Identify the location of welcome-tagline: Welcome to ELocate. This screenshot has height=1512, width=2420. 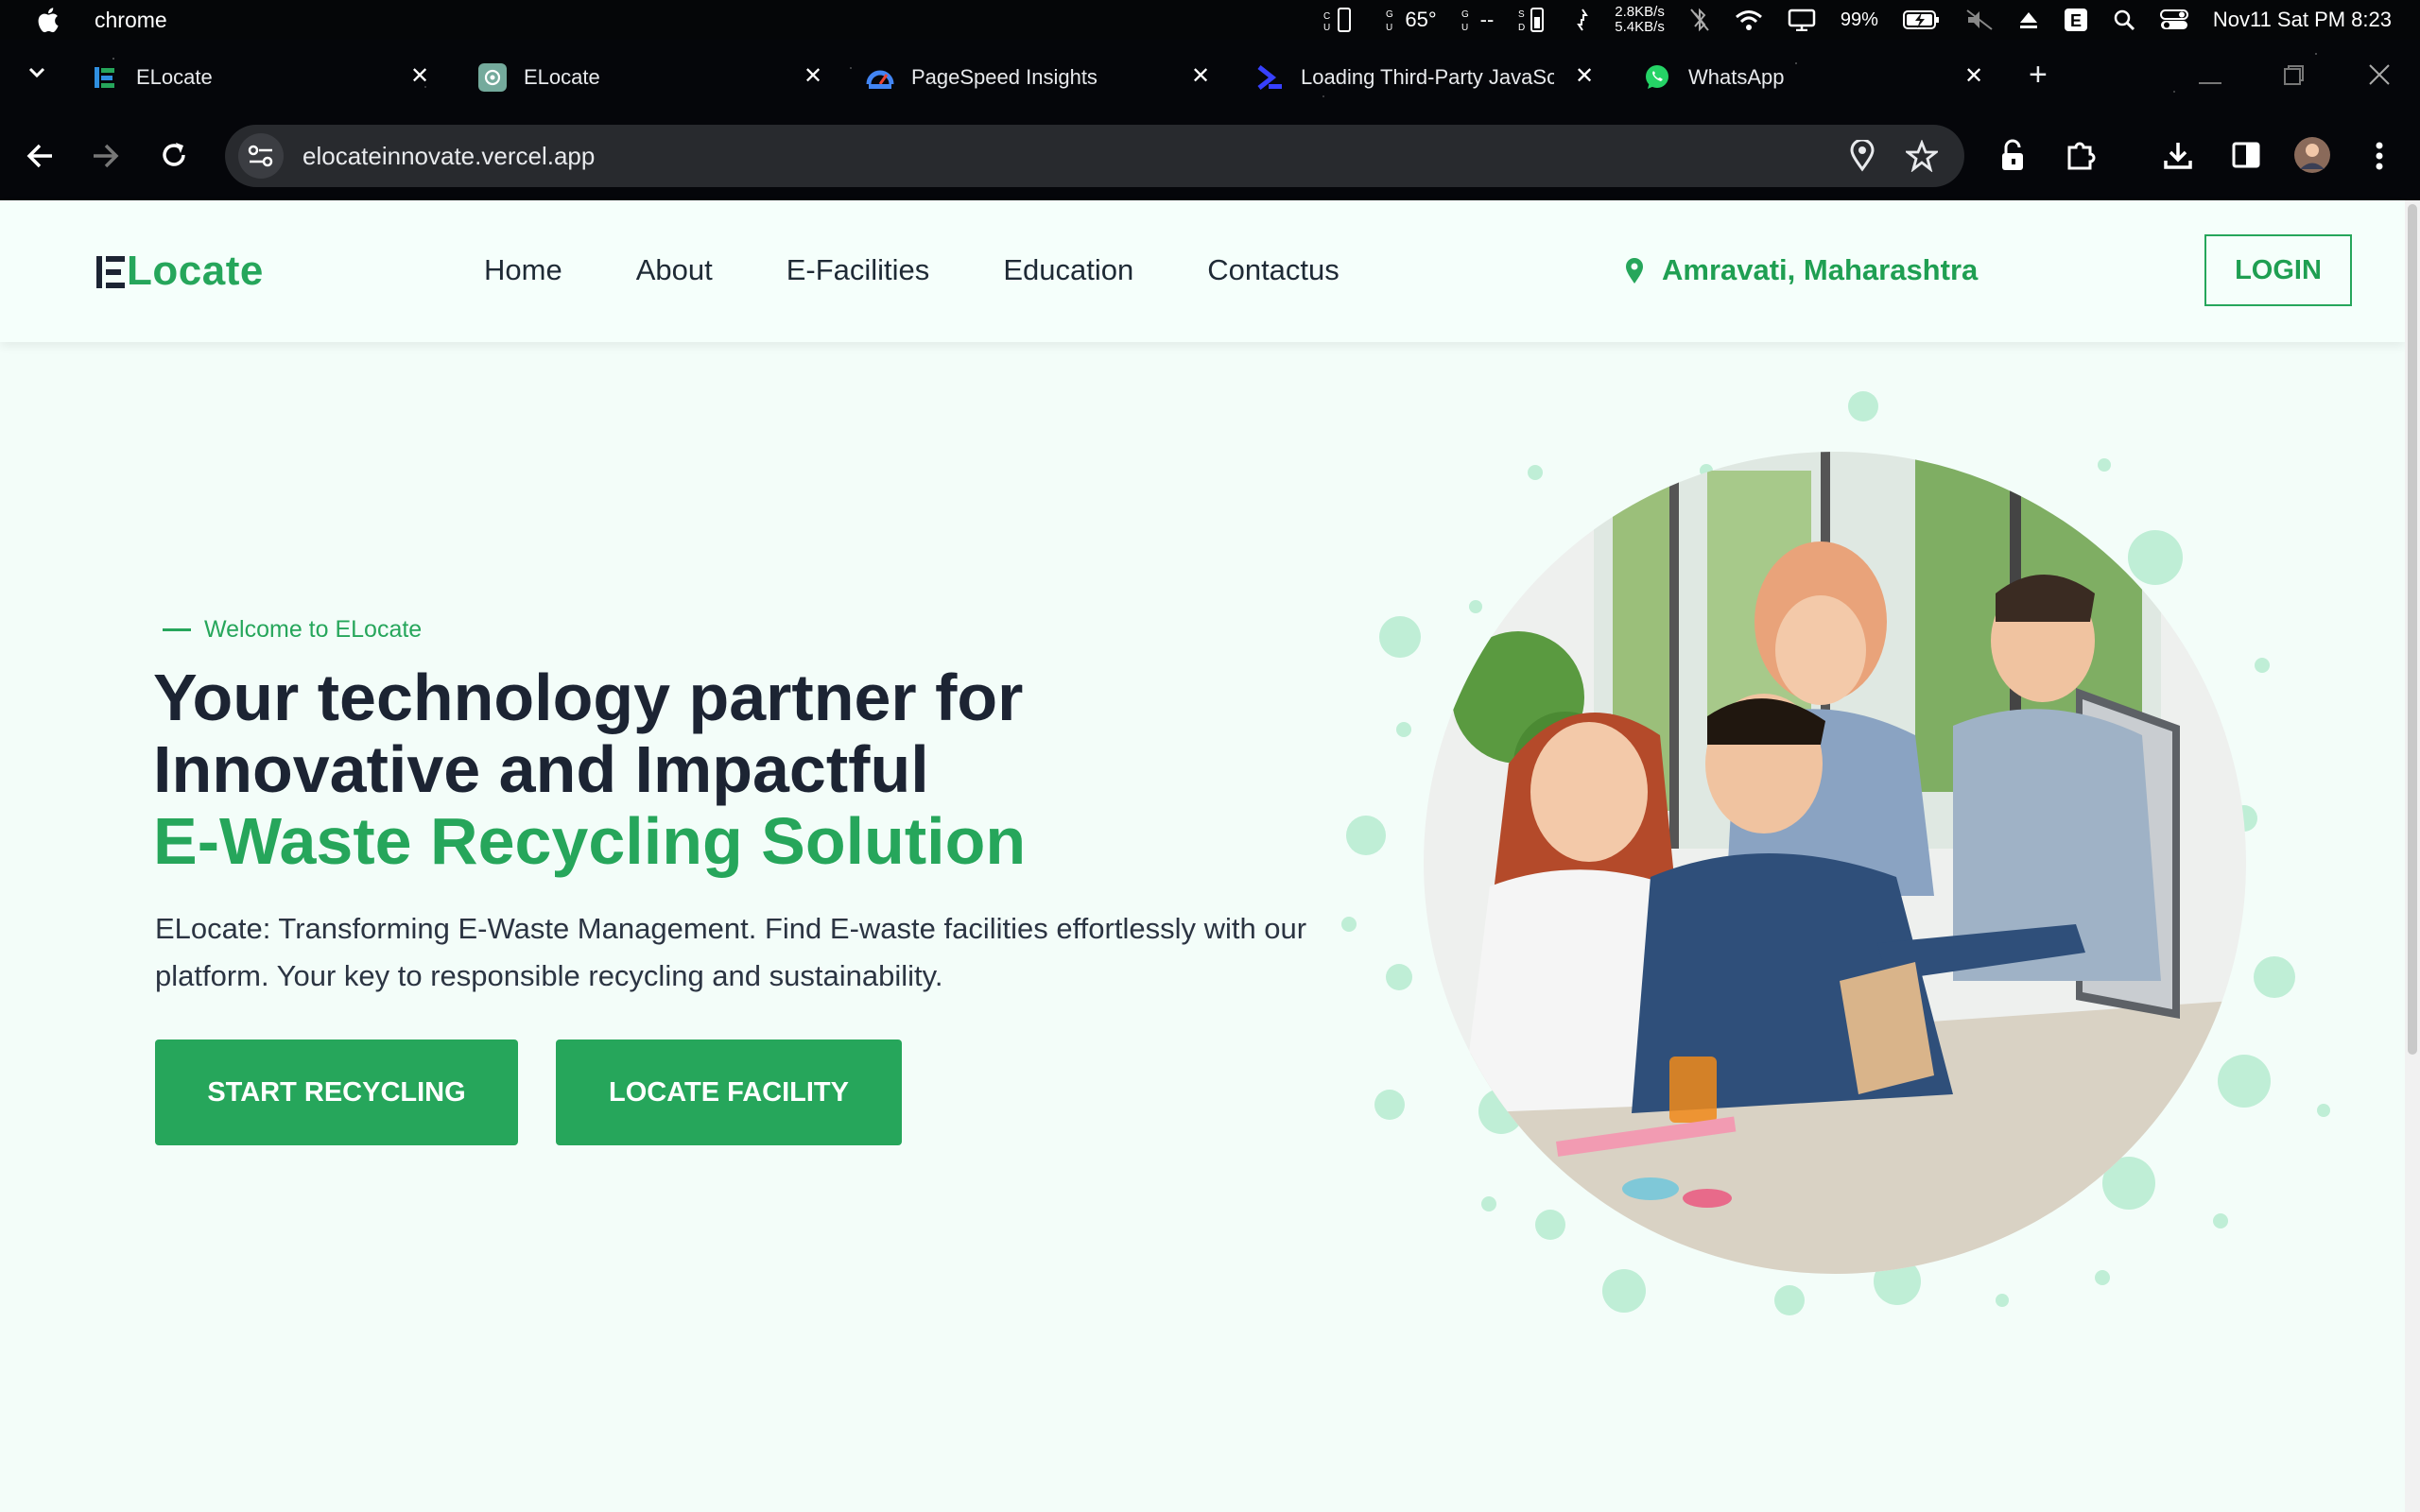
(293, 630).